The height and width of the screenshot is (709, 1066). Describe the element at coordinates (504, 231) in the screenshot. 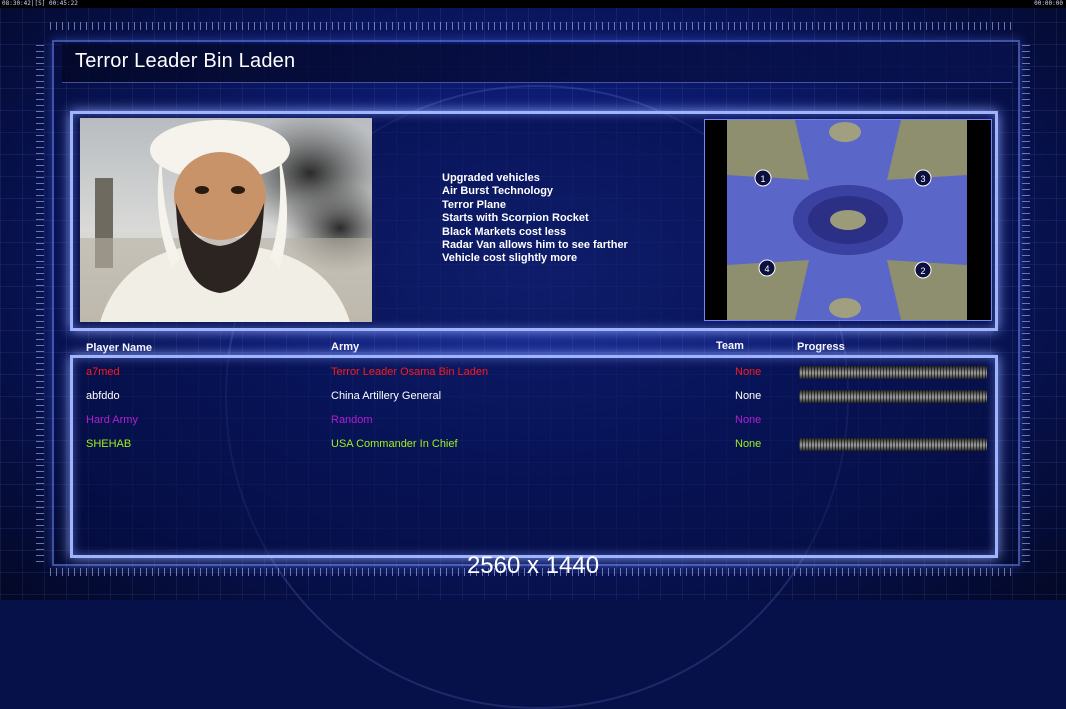

I see `trait-item: Black Markets cost less` at that location.